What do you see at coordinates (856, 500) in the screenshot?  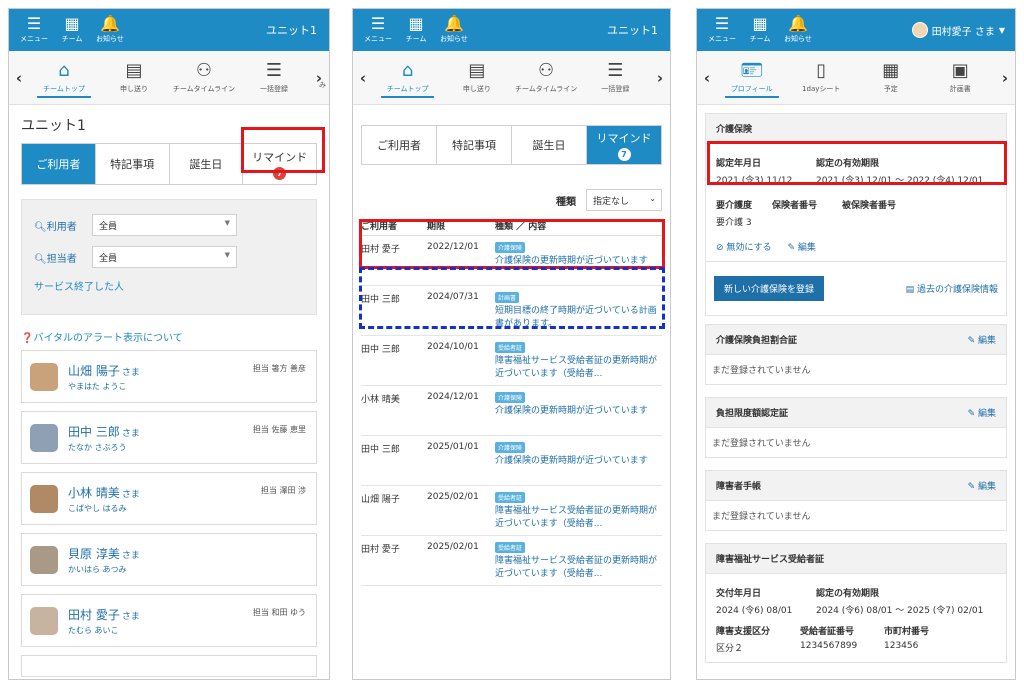 I see `techo-section: 障害者手帳 ✎ 編集 まだ登録されていません` at bounding box center [856, 500].